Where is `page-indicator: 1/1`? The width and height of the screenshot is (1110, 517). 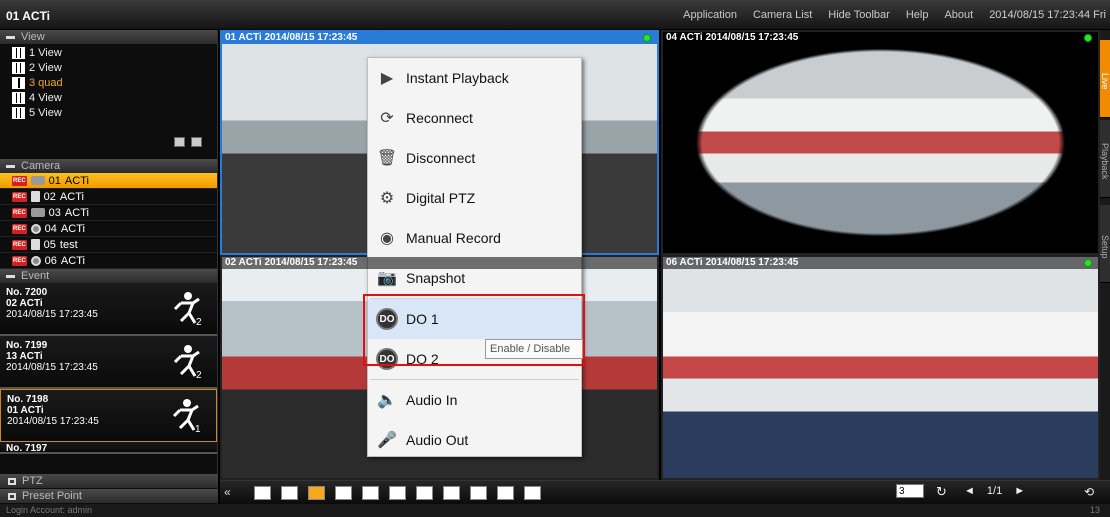 page-indicator: 1/1 is located at coordinates (994, 491).